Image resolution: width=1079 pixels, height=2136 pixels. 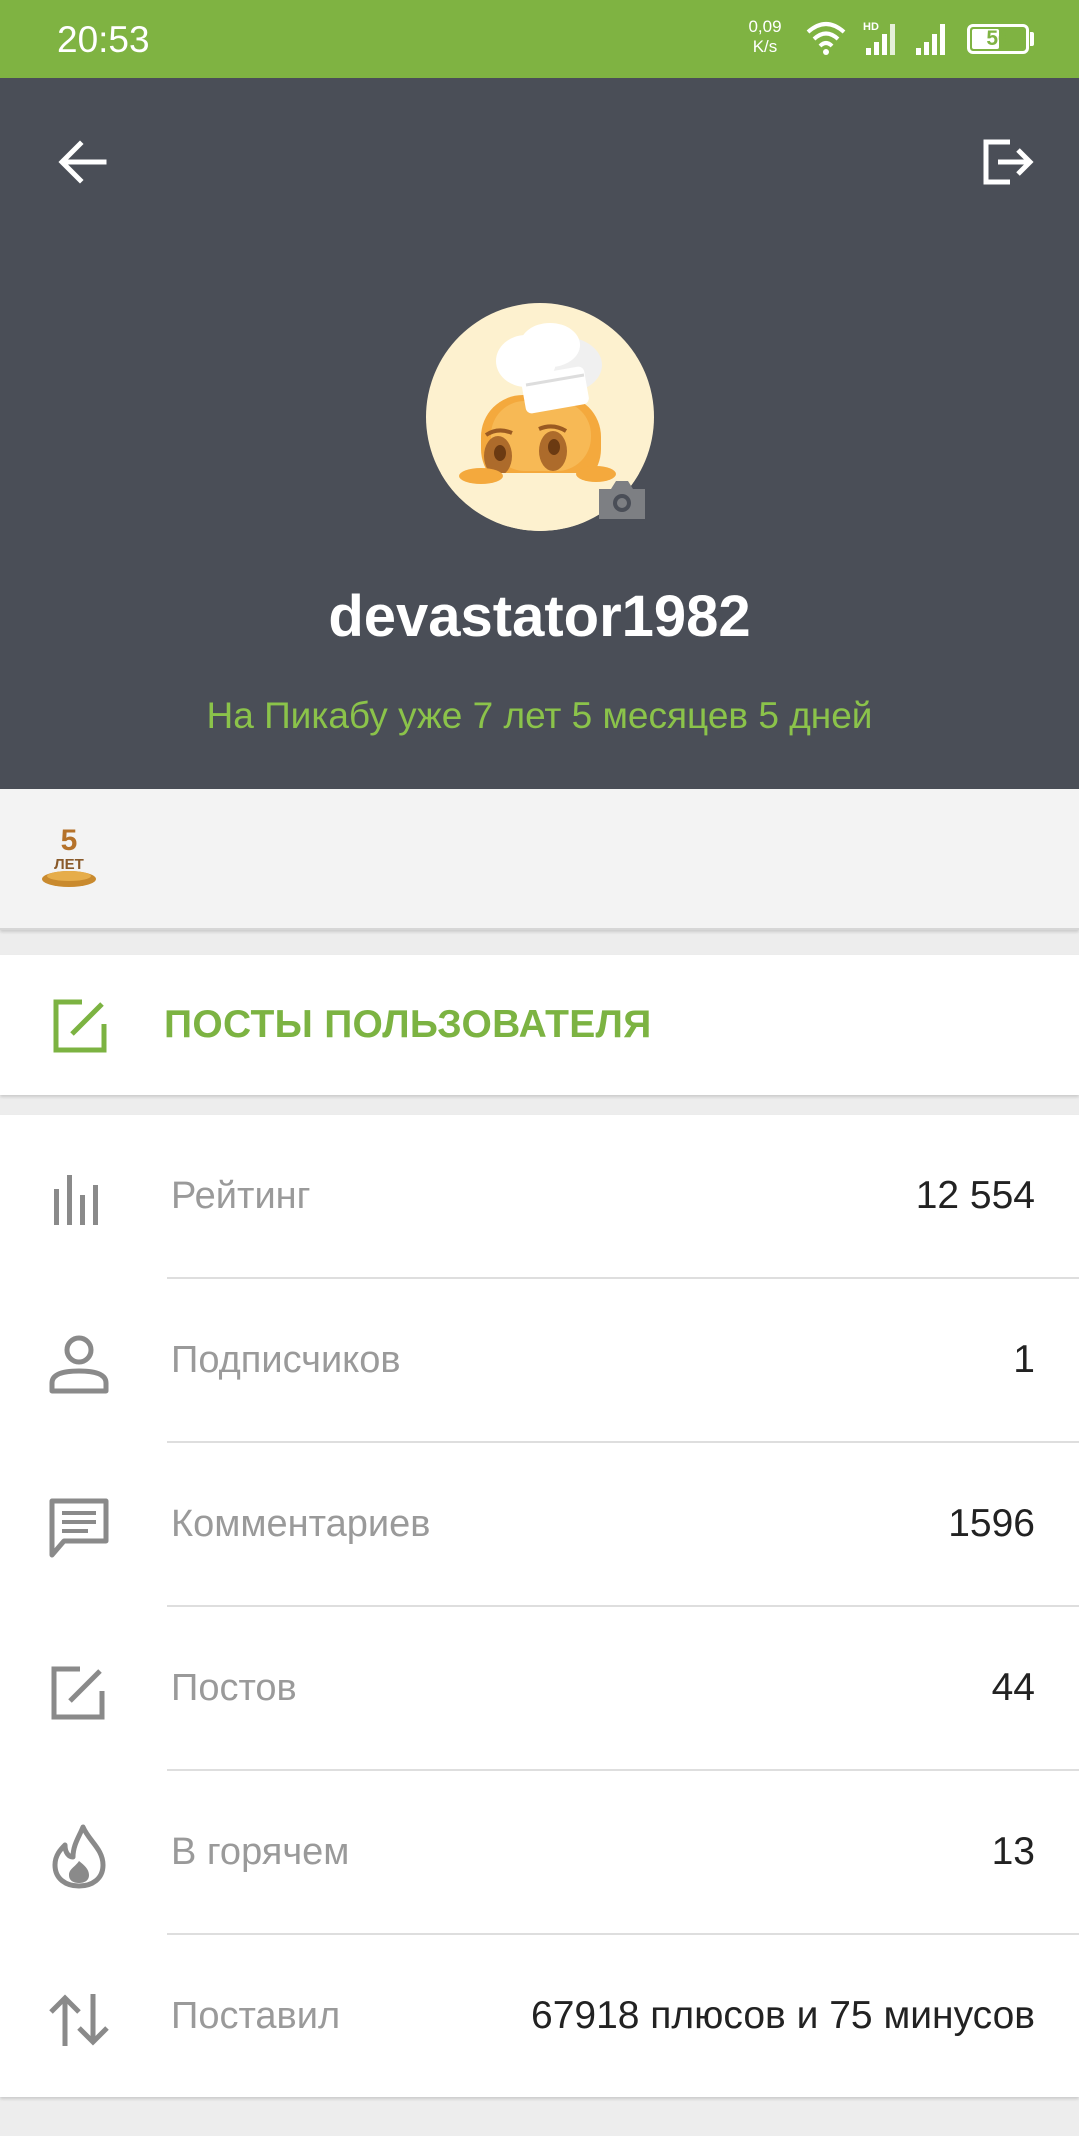 What do you see at coordinates (879, 38) in the screenshot?
I see `signal-hd-icon: HD` at bounding box center [879, 38].